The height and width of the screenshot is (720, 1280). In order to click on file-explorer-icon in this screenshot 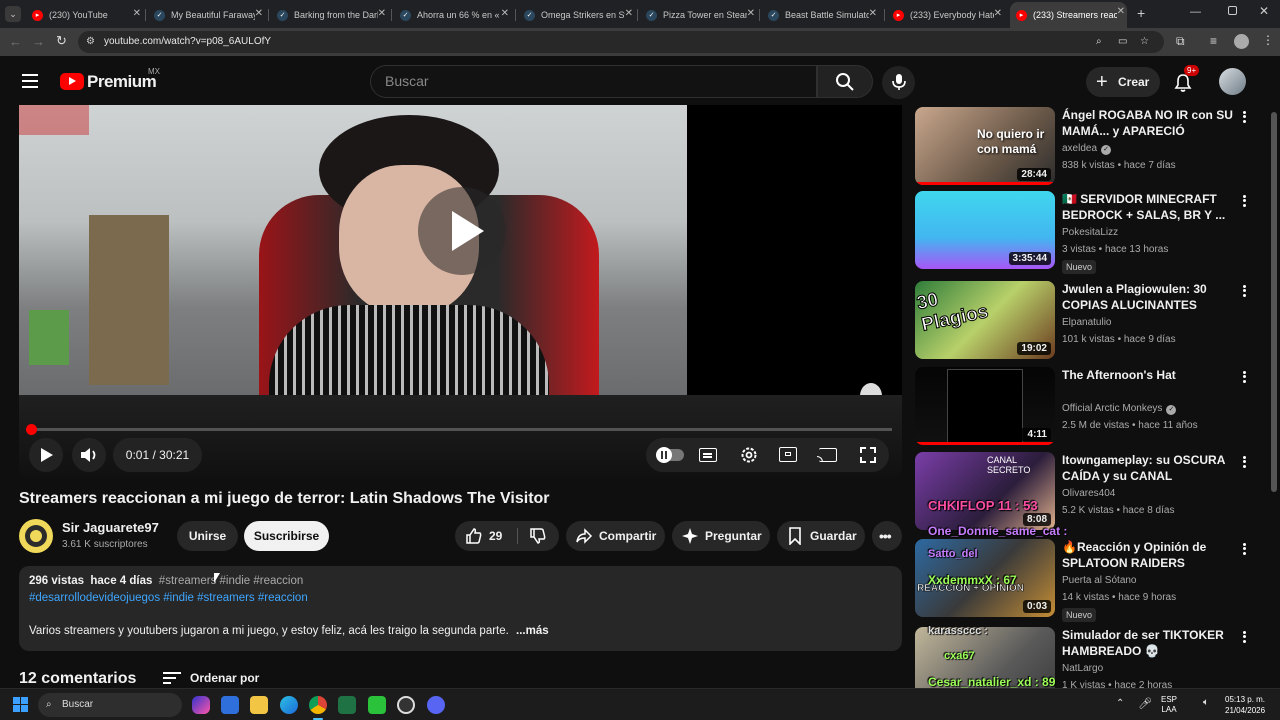, I will do `click(259, 705)`.